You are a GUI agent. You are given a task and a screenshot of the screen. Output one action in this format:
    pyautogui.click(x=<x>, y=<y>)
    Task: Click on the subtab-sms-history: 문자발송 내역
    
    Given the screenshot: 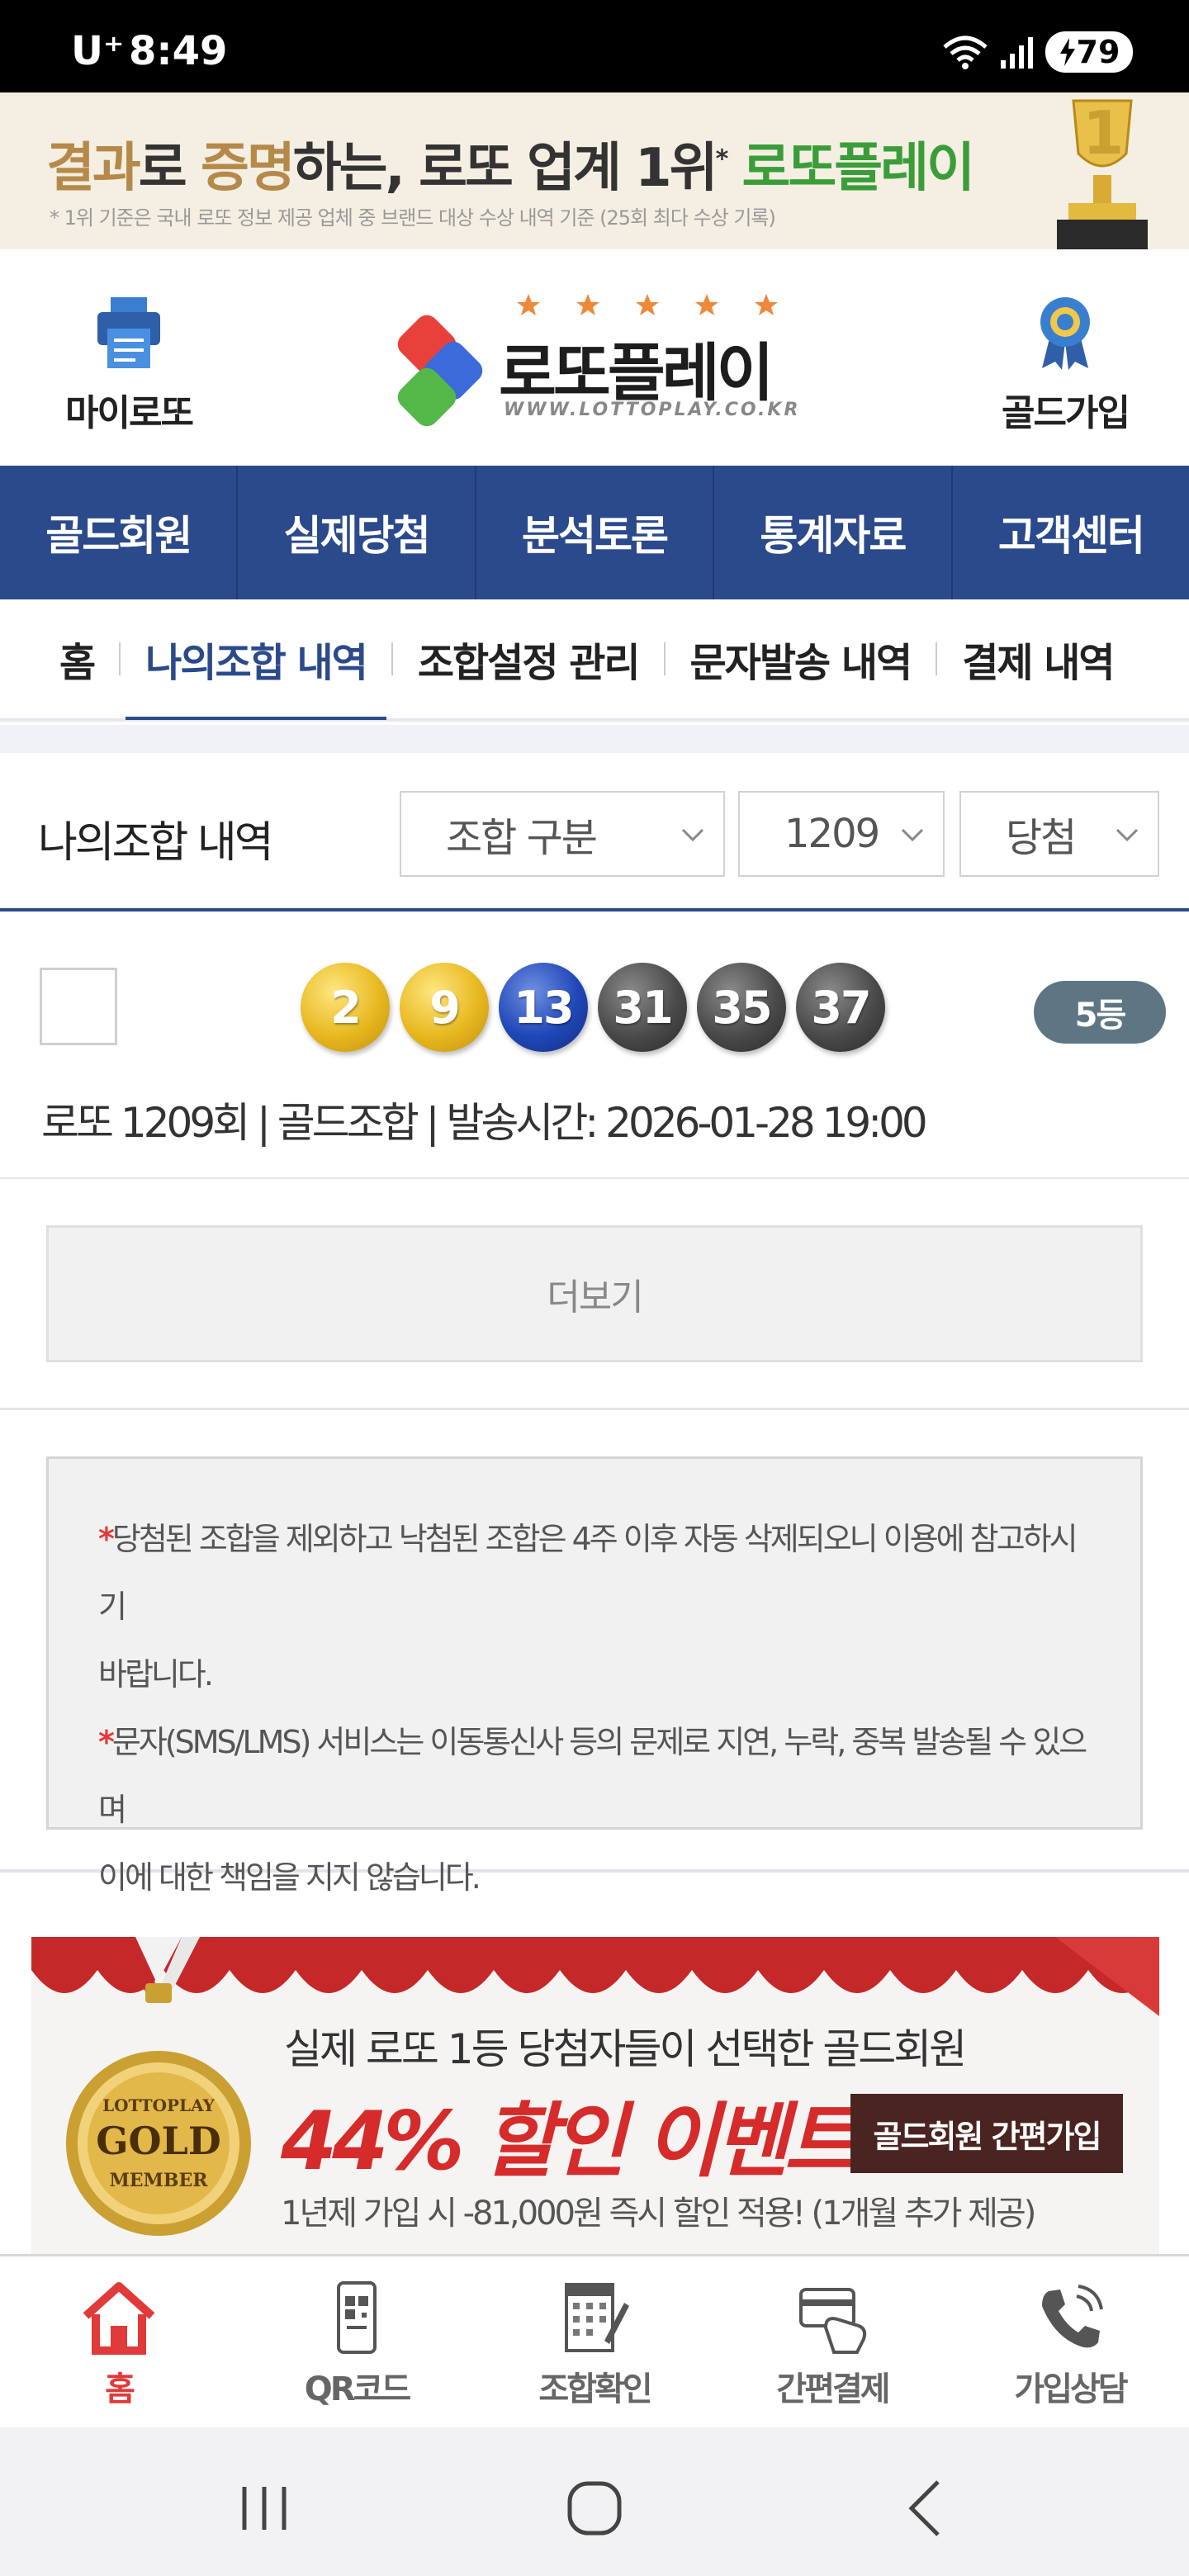 What is the action you would take?
    pyautogui.click(x=801, y=659)
    